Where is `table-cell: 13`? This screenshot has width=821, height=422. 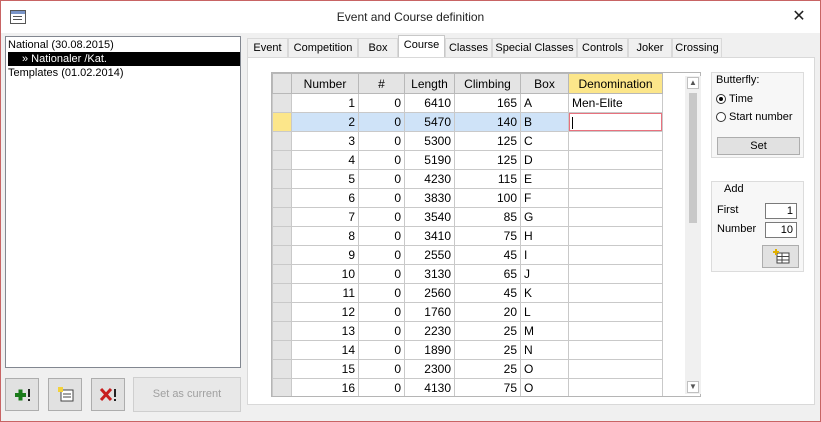 table-cell: 13 is located at coordinates (325, 331).